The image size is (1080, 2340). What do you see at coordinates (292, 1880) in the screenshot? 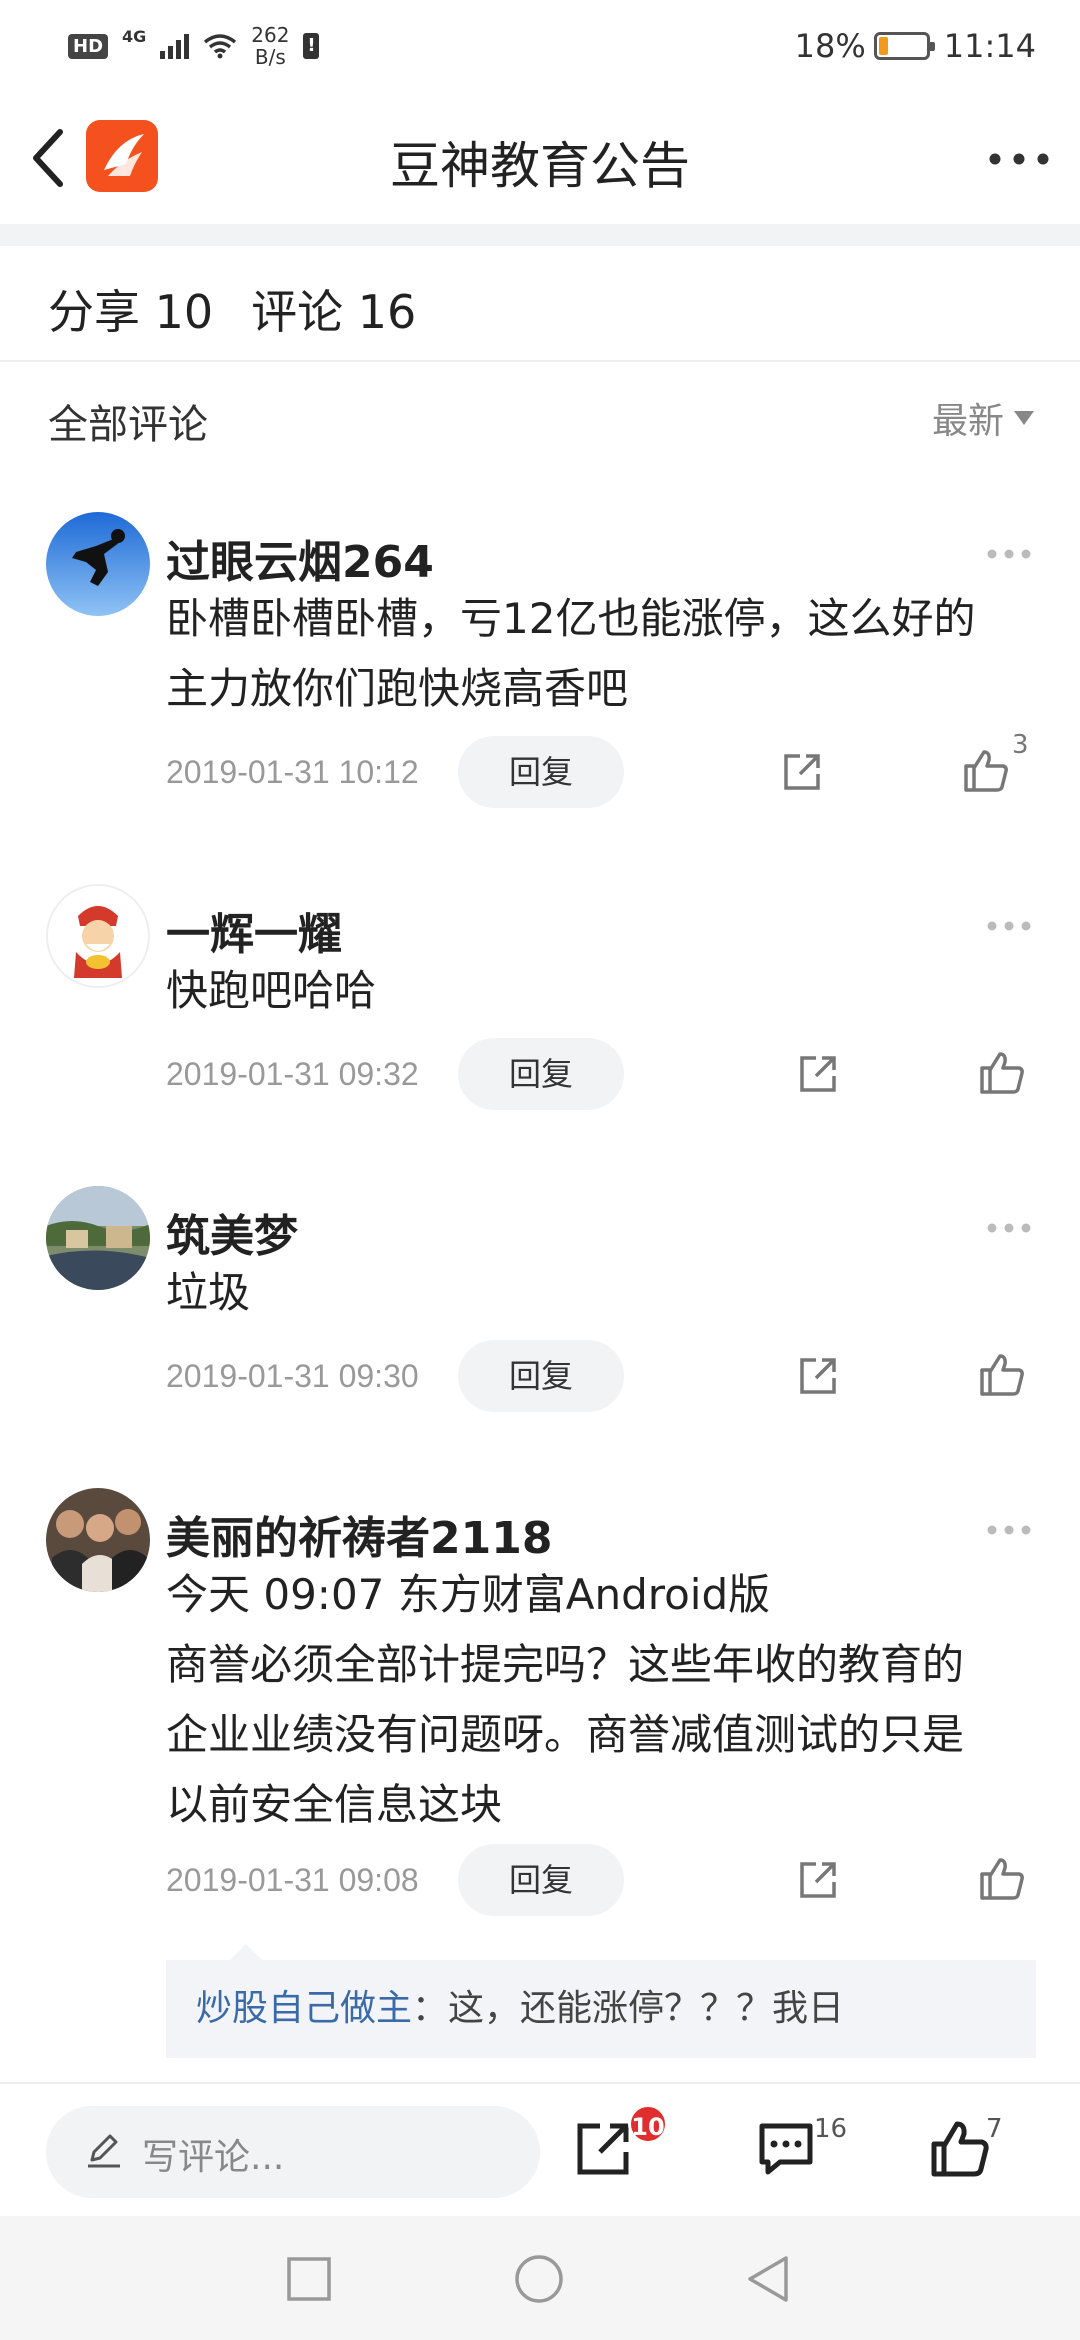
I see `comment-time: 2019-01-31 09:08` at bounding box center [292, 1880].